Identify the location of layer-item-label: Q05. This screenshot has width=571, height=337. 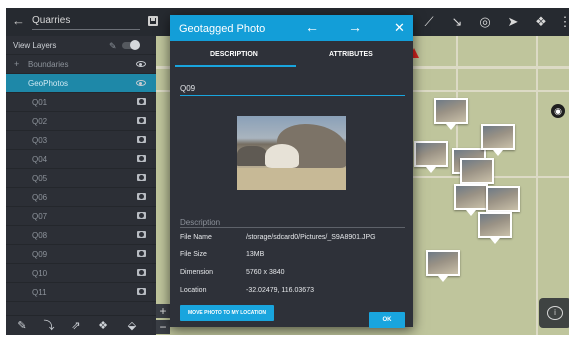
(40, 178).